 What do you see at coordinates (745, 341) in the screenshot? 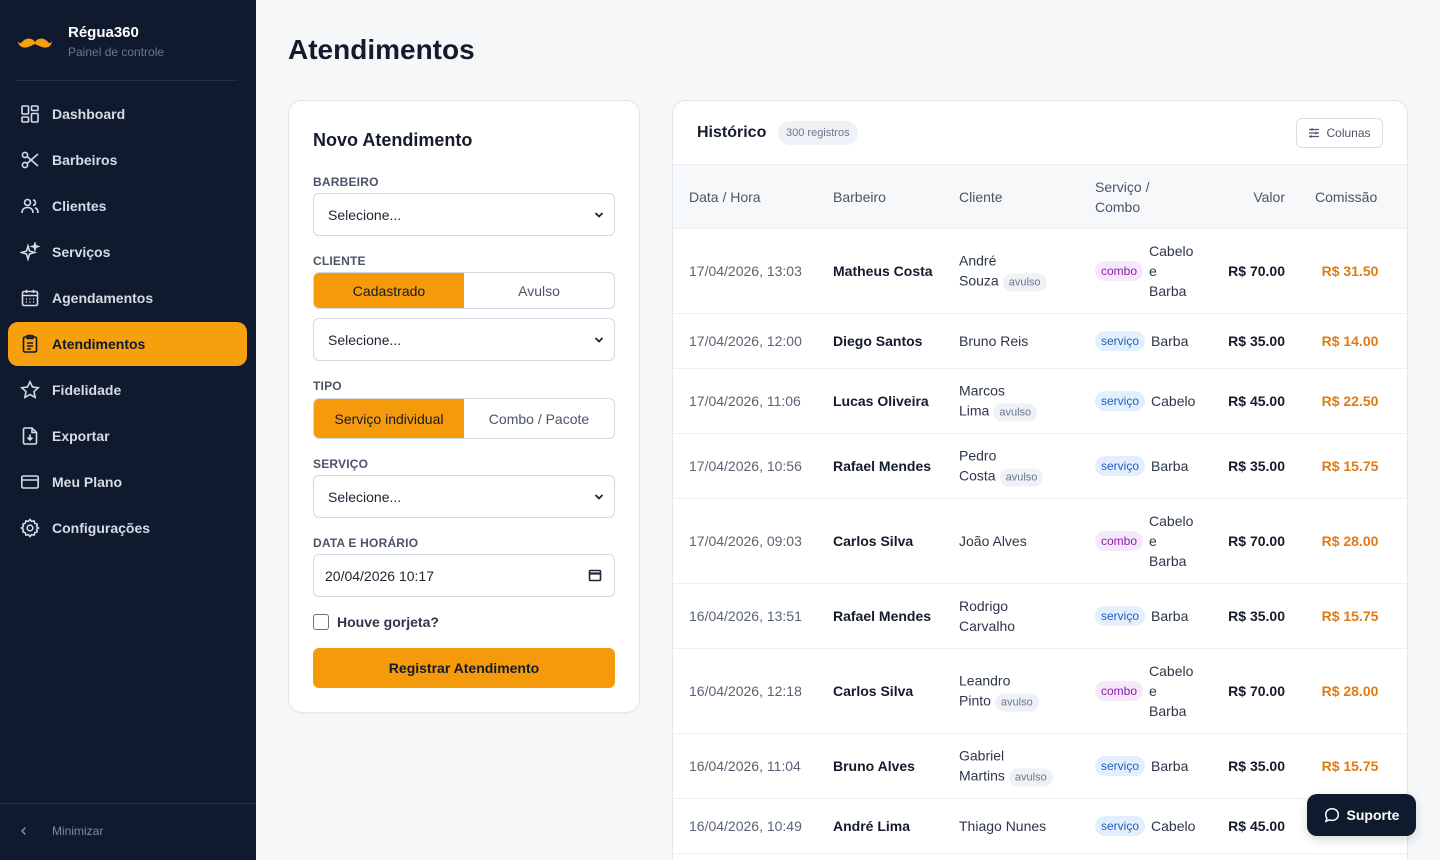
I see `row-date: 17/04/2026, 12:00` at bounding box center [745, 341].